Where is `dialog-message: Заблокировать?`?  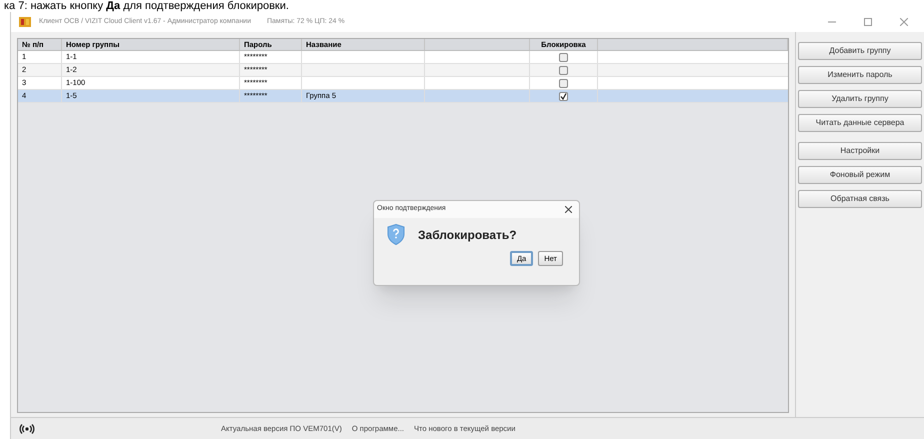
dialog-message: Заблокировать? is located at coordinates (467, 235).